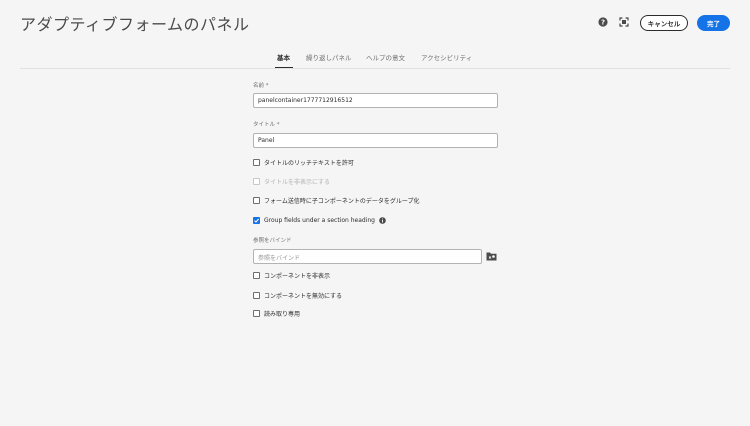 This screenshot has width=750, height=426. What do you see at coordinates (303, 296) in the screenshot?
I see `checkbox-label: コンポーネントを無効にする` at bounding box center [303, 296].